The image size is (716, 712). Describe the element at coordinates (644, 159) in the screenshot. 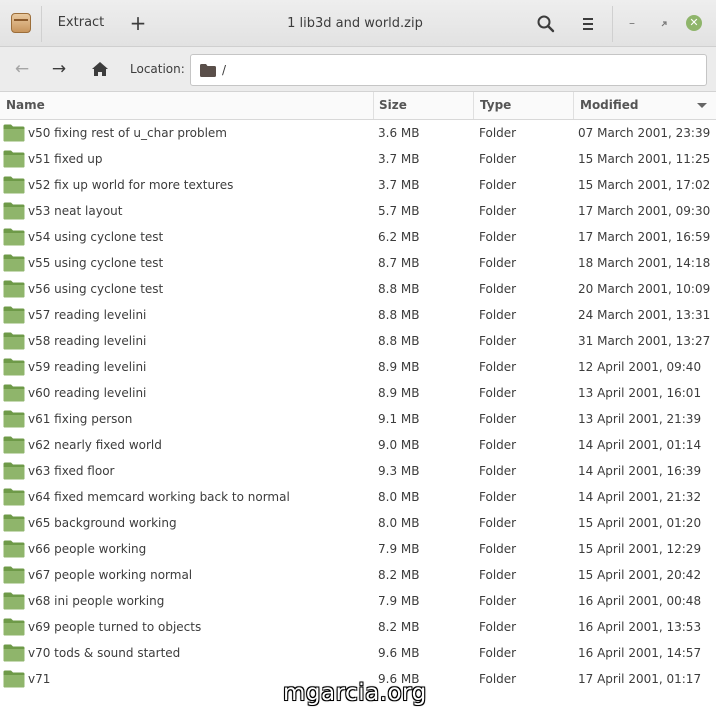

I see `file-modified: 15 March 2001, 11:25` at that location.